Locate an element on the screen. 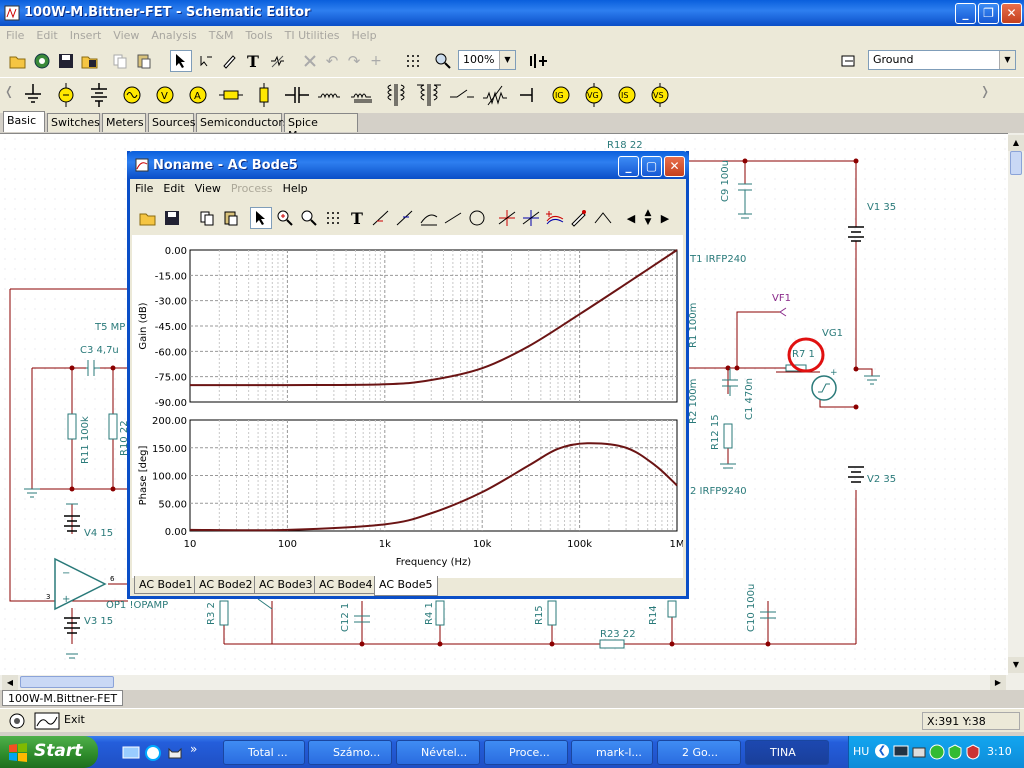  bode-close-button: ✕ is located at coordinates (674, 166).